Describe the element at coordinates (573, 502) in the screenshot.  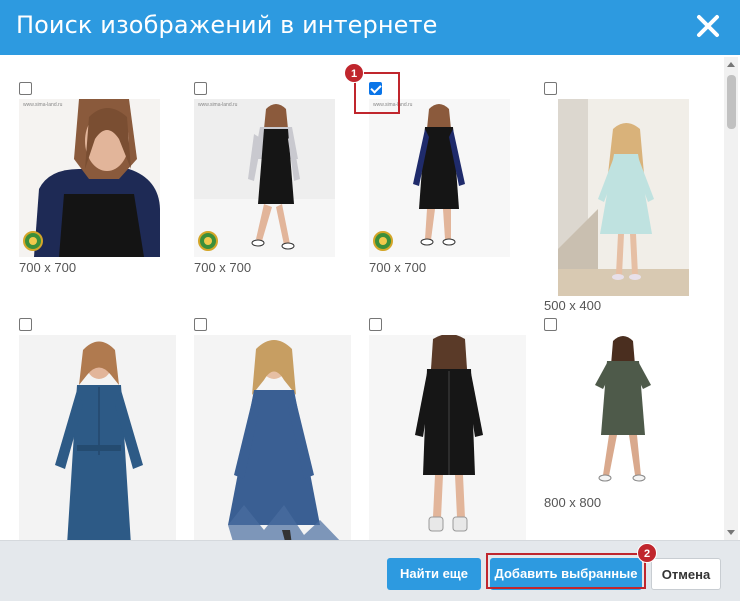
I see `image-size-label: 800 x 800` at that location.